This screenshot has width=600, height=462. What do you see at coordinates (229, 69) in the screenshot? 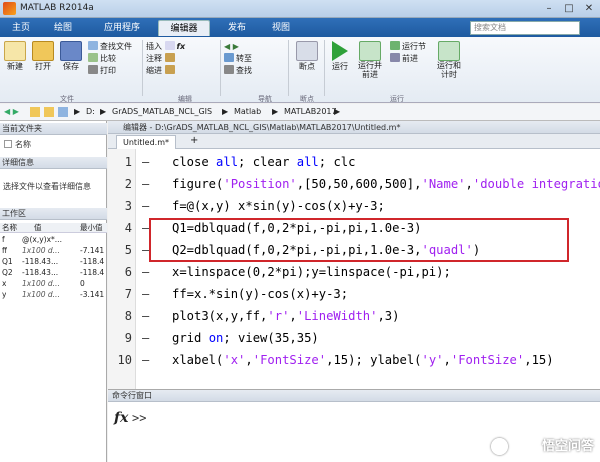
I see `search-icon` at bounding box center [229, 69].